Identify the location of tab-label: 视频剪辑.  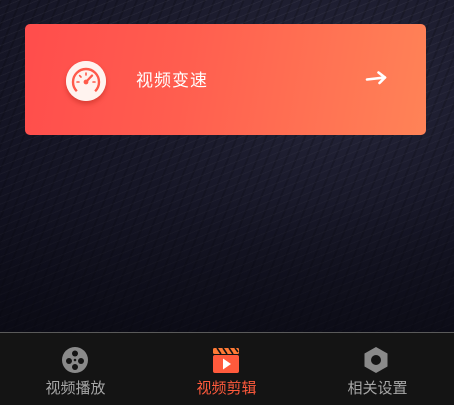
(226, 388).